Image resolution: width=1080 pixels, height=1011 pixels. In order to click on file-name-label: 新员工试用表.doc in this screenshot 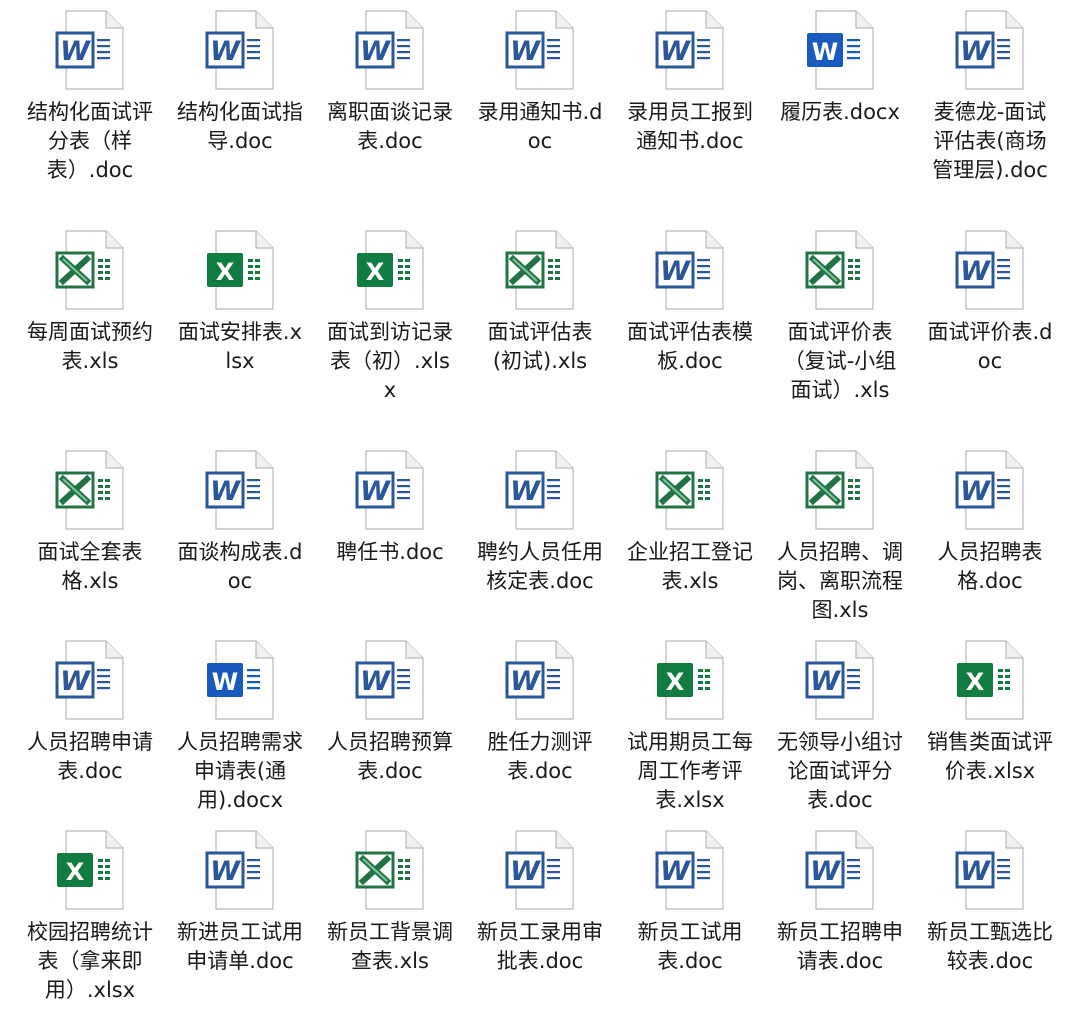, I will do `click(690, 946)`.